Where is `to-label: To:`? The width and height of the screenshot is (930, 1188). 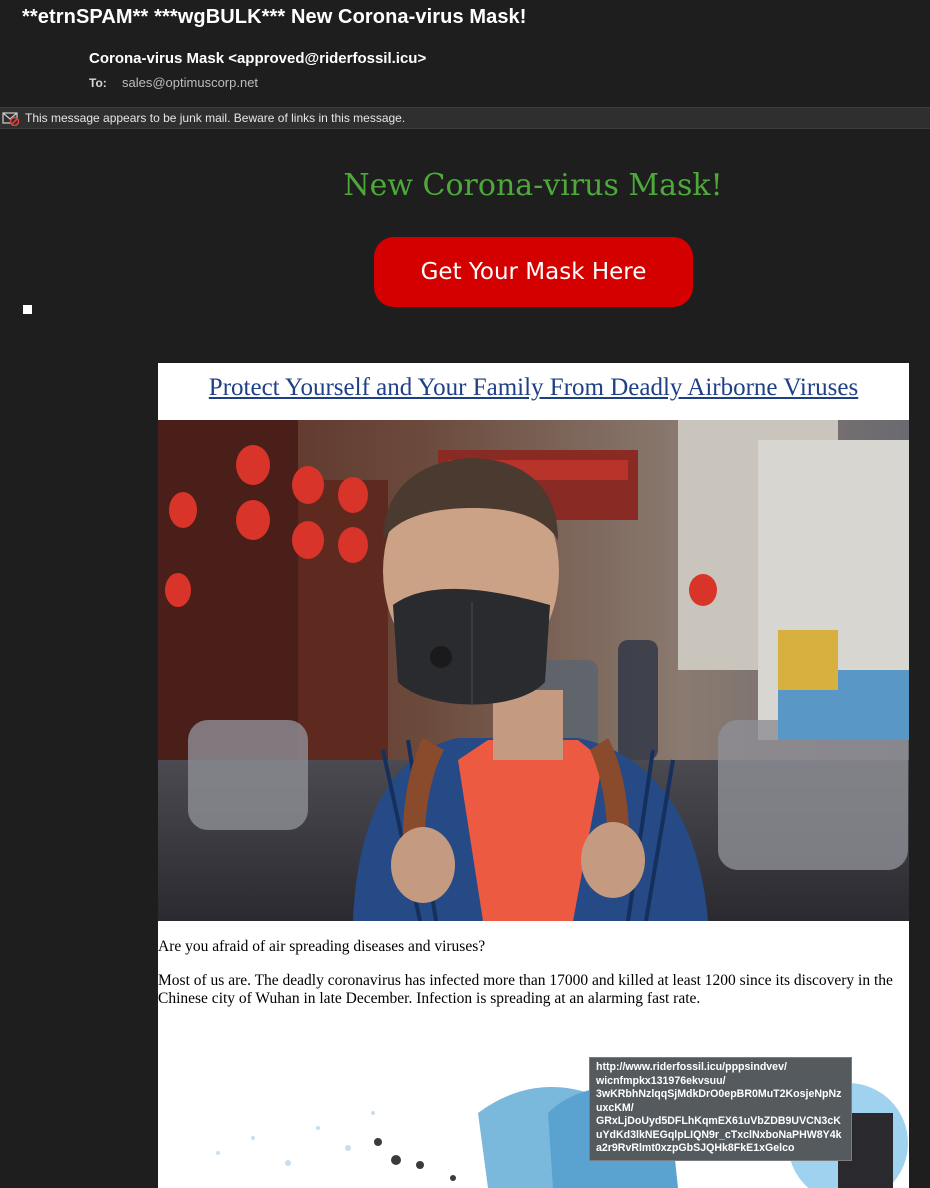
to-label: To: is located at coordinates (98, 83).